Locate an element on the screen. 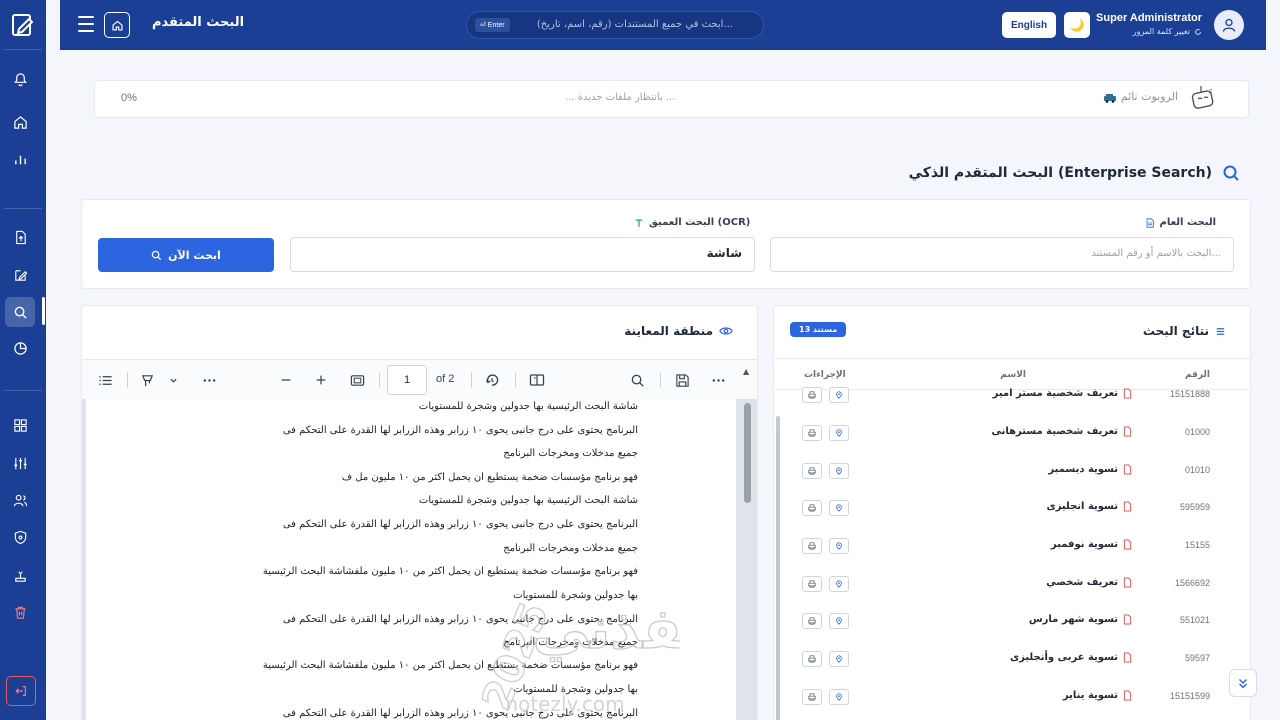 This screenshot has height=720, width=1280. page-number-input: 1 is located at coordinates (407, 380).